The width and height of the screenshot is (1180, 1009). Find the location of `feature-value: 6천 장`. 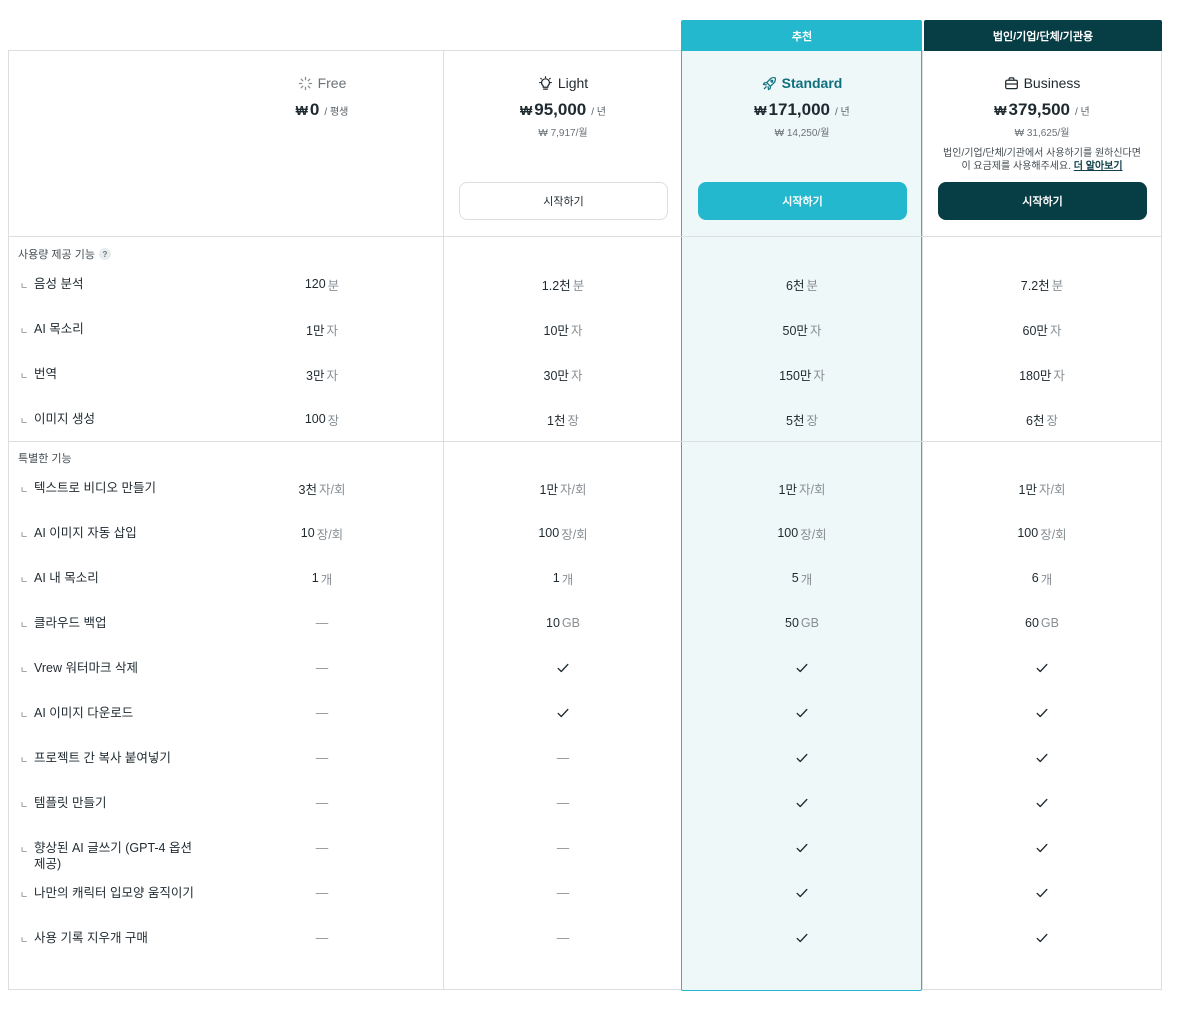

feature-value: 6천 장 is located at coordinates (1042, 420).